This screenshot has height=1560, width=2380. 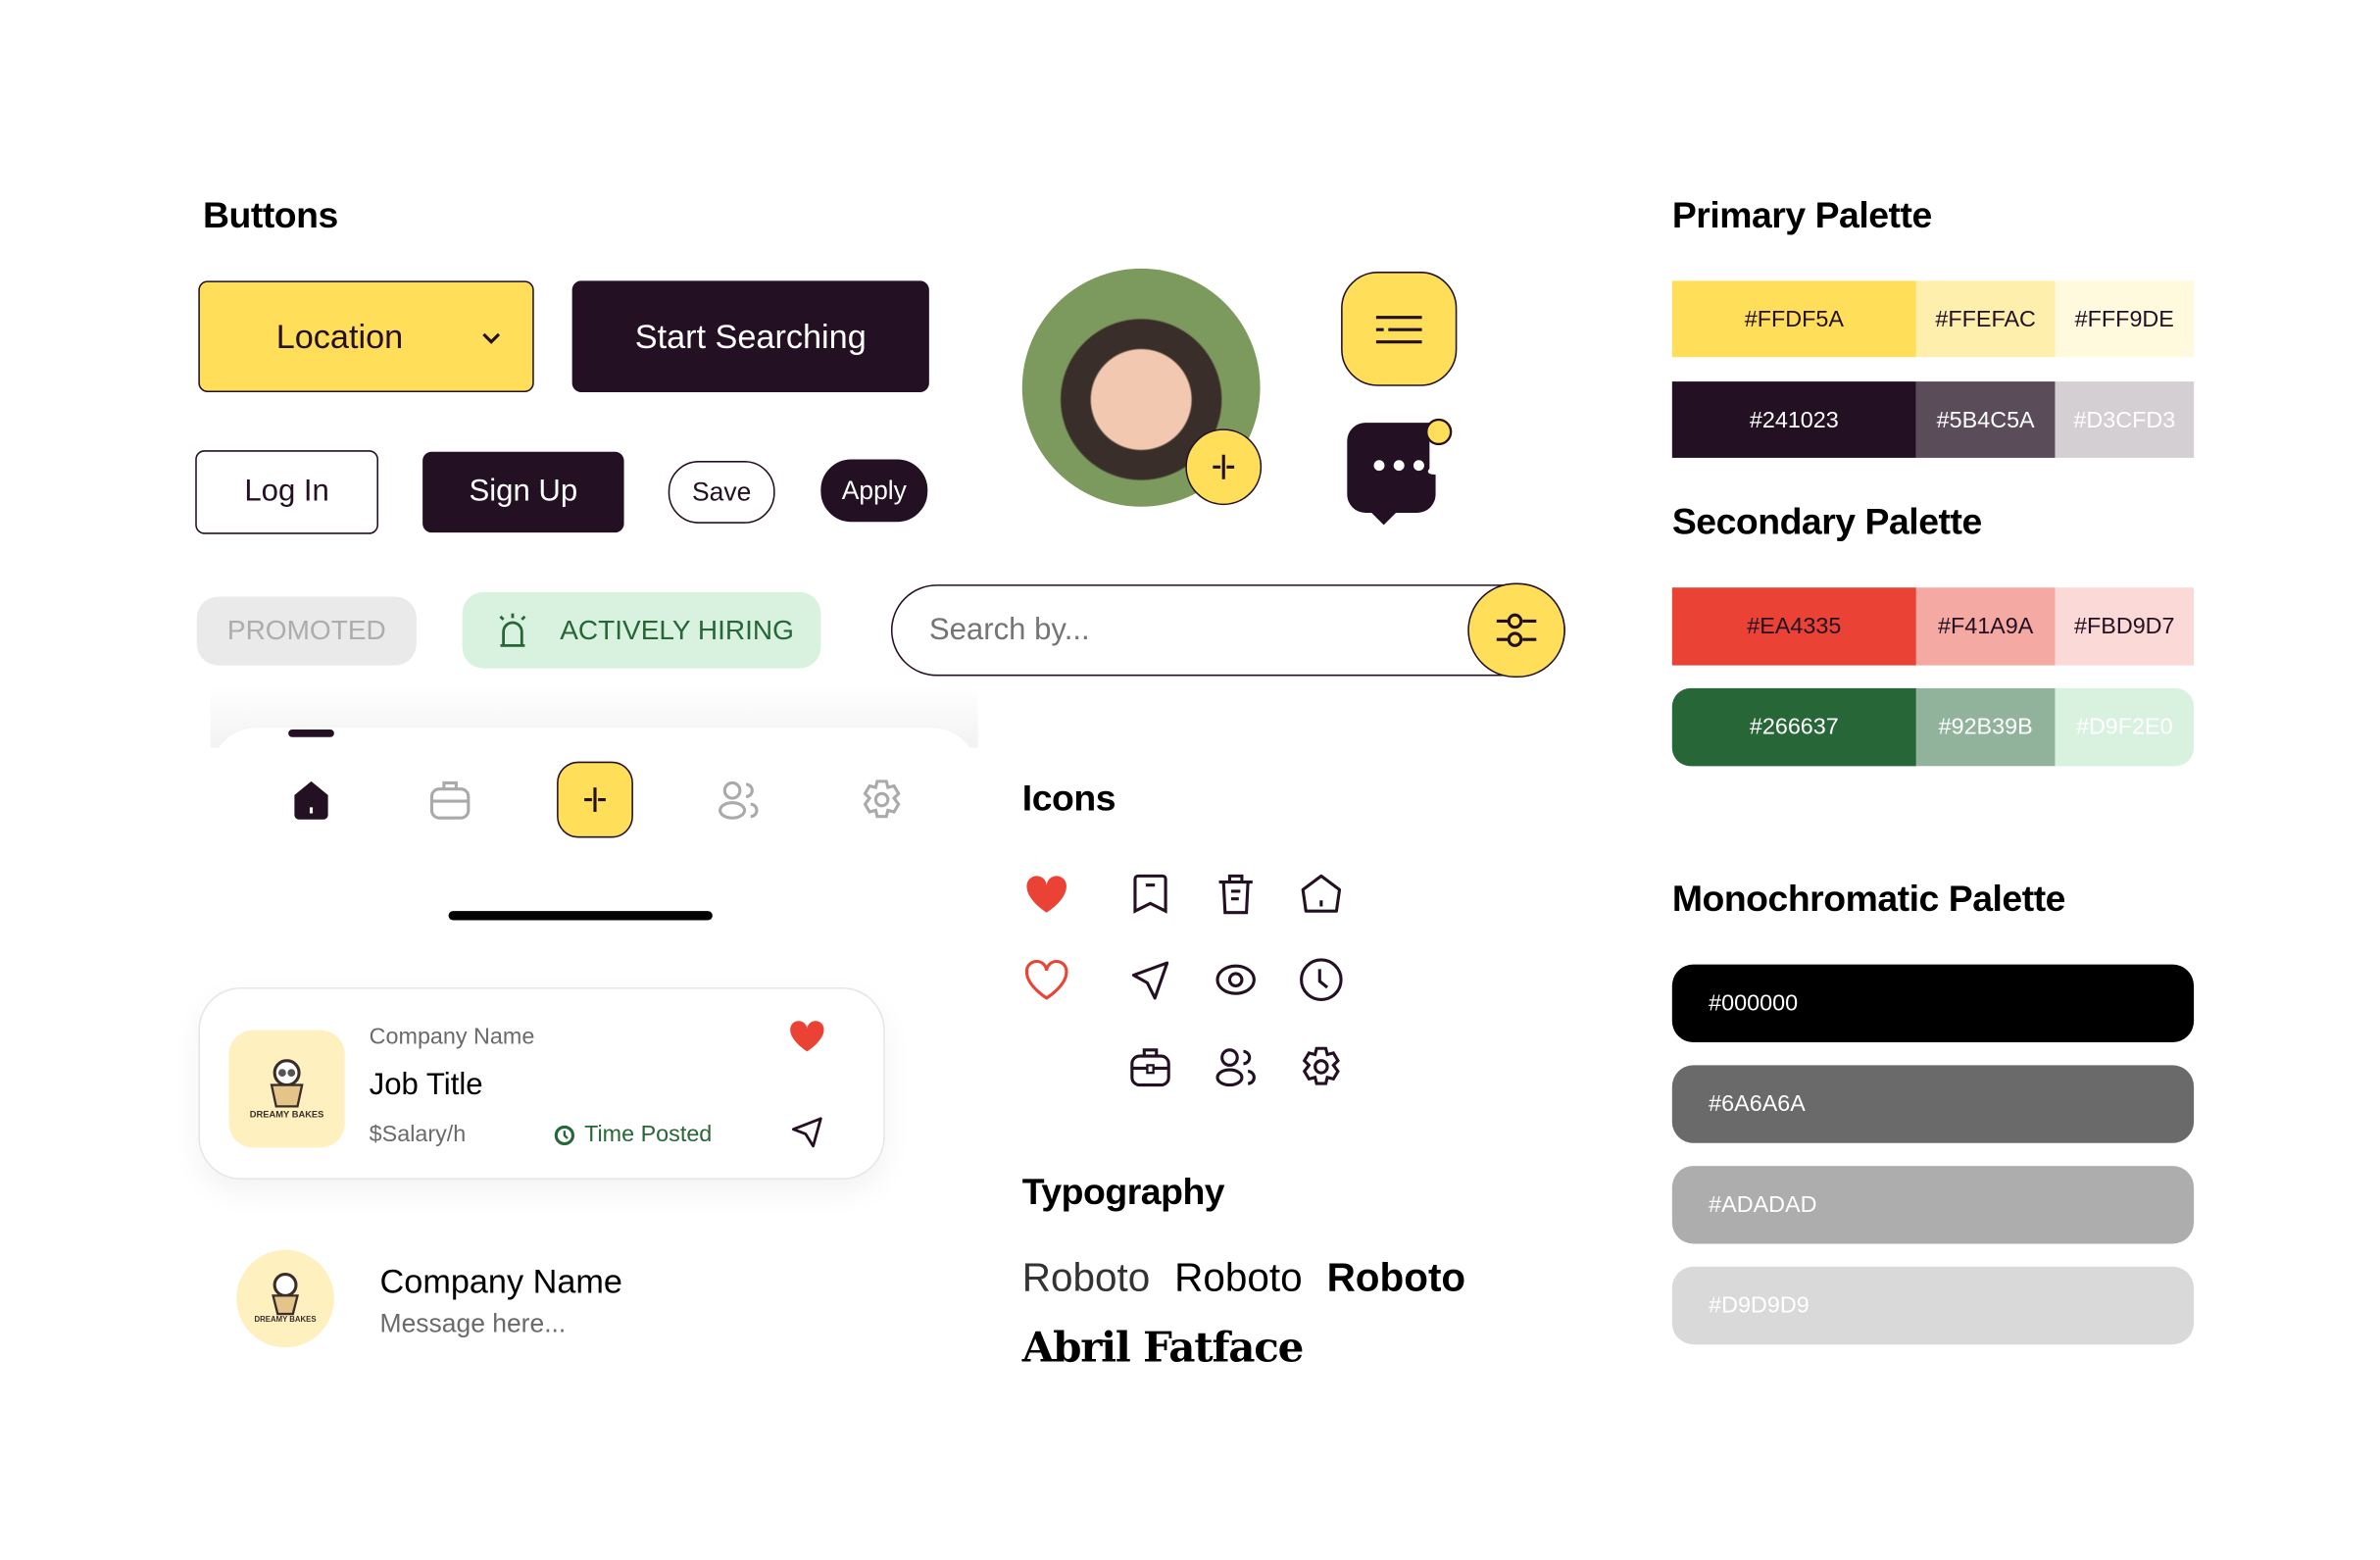 What do you see at coordinates (1868, 900) in the screenshot?
I see `mono-palette-heading: Monochromatic Palette` at bounding box center [1868, 900].